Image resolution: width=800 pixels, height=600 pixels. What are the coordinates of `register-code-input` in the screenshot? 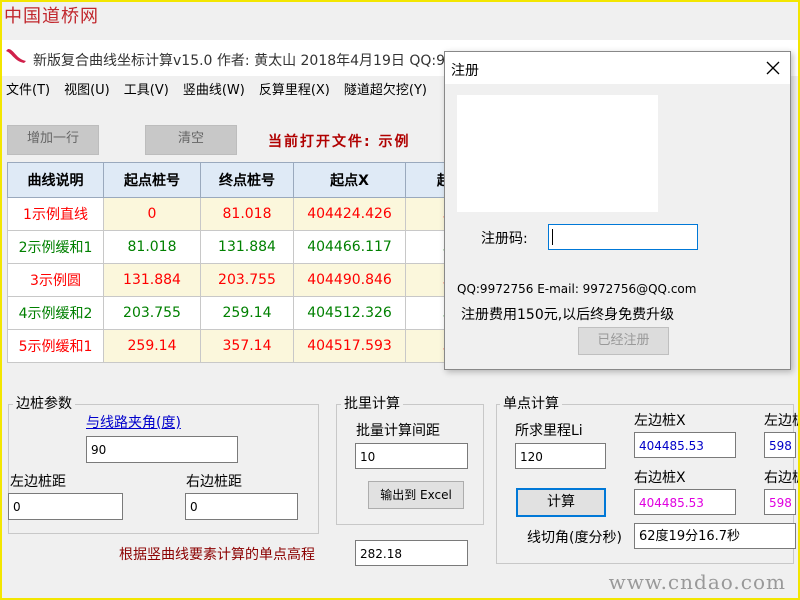 It's located at (623, 237).